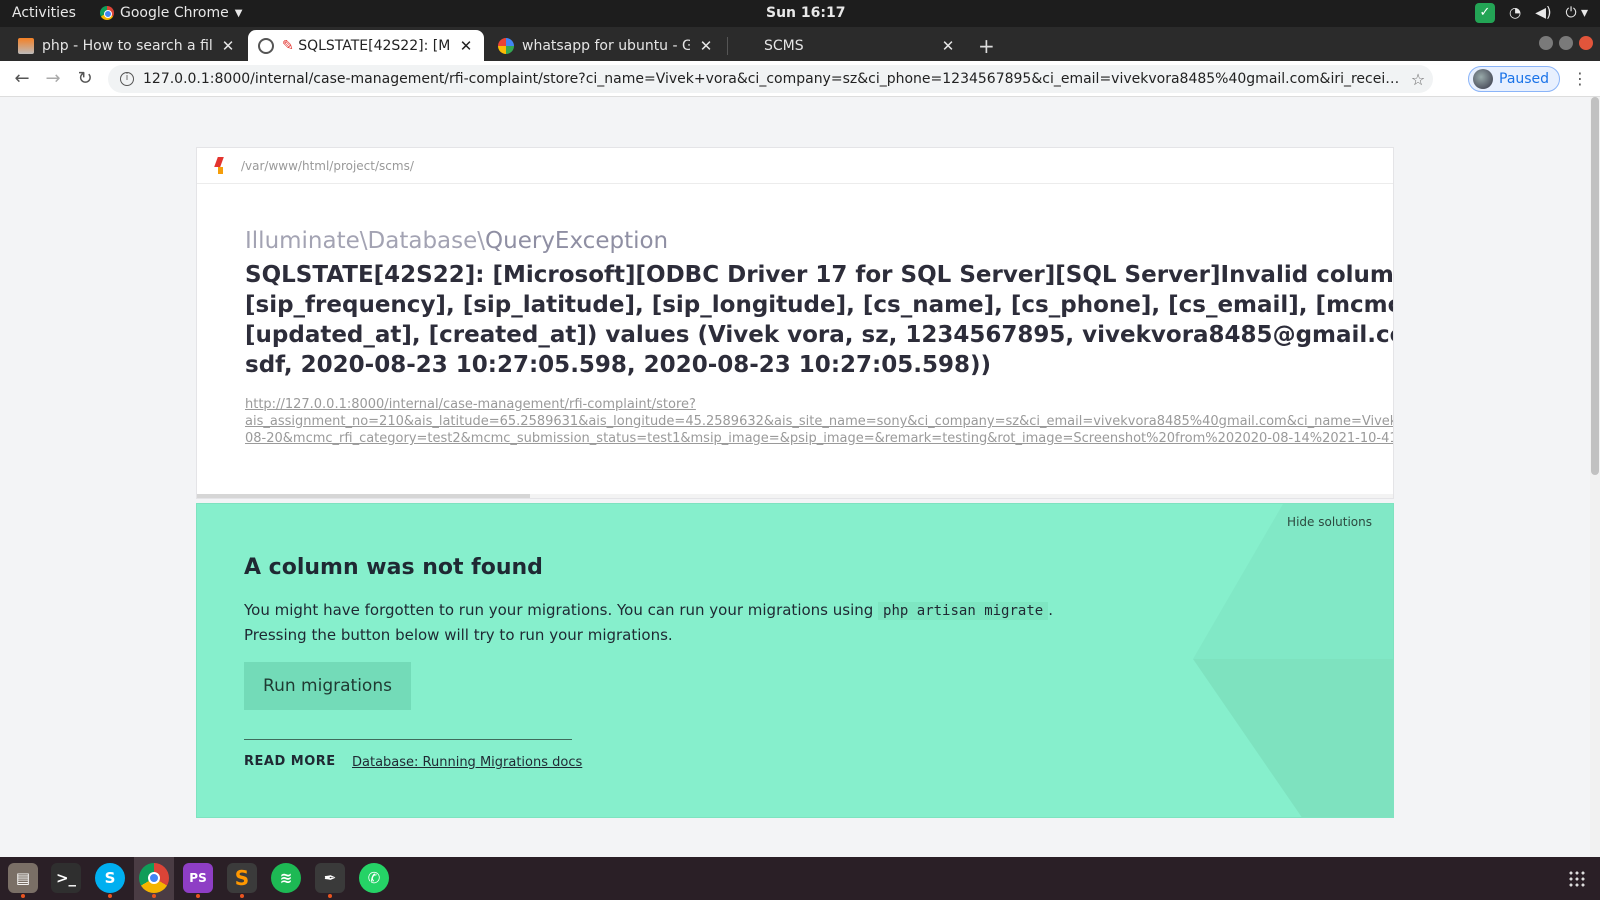 This screenshot has height=900, width=1600. What do you see at coordinates (242, 880) in the screenshot?
I see `sublime-icon: S` at bounding box center [242, 880].